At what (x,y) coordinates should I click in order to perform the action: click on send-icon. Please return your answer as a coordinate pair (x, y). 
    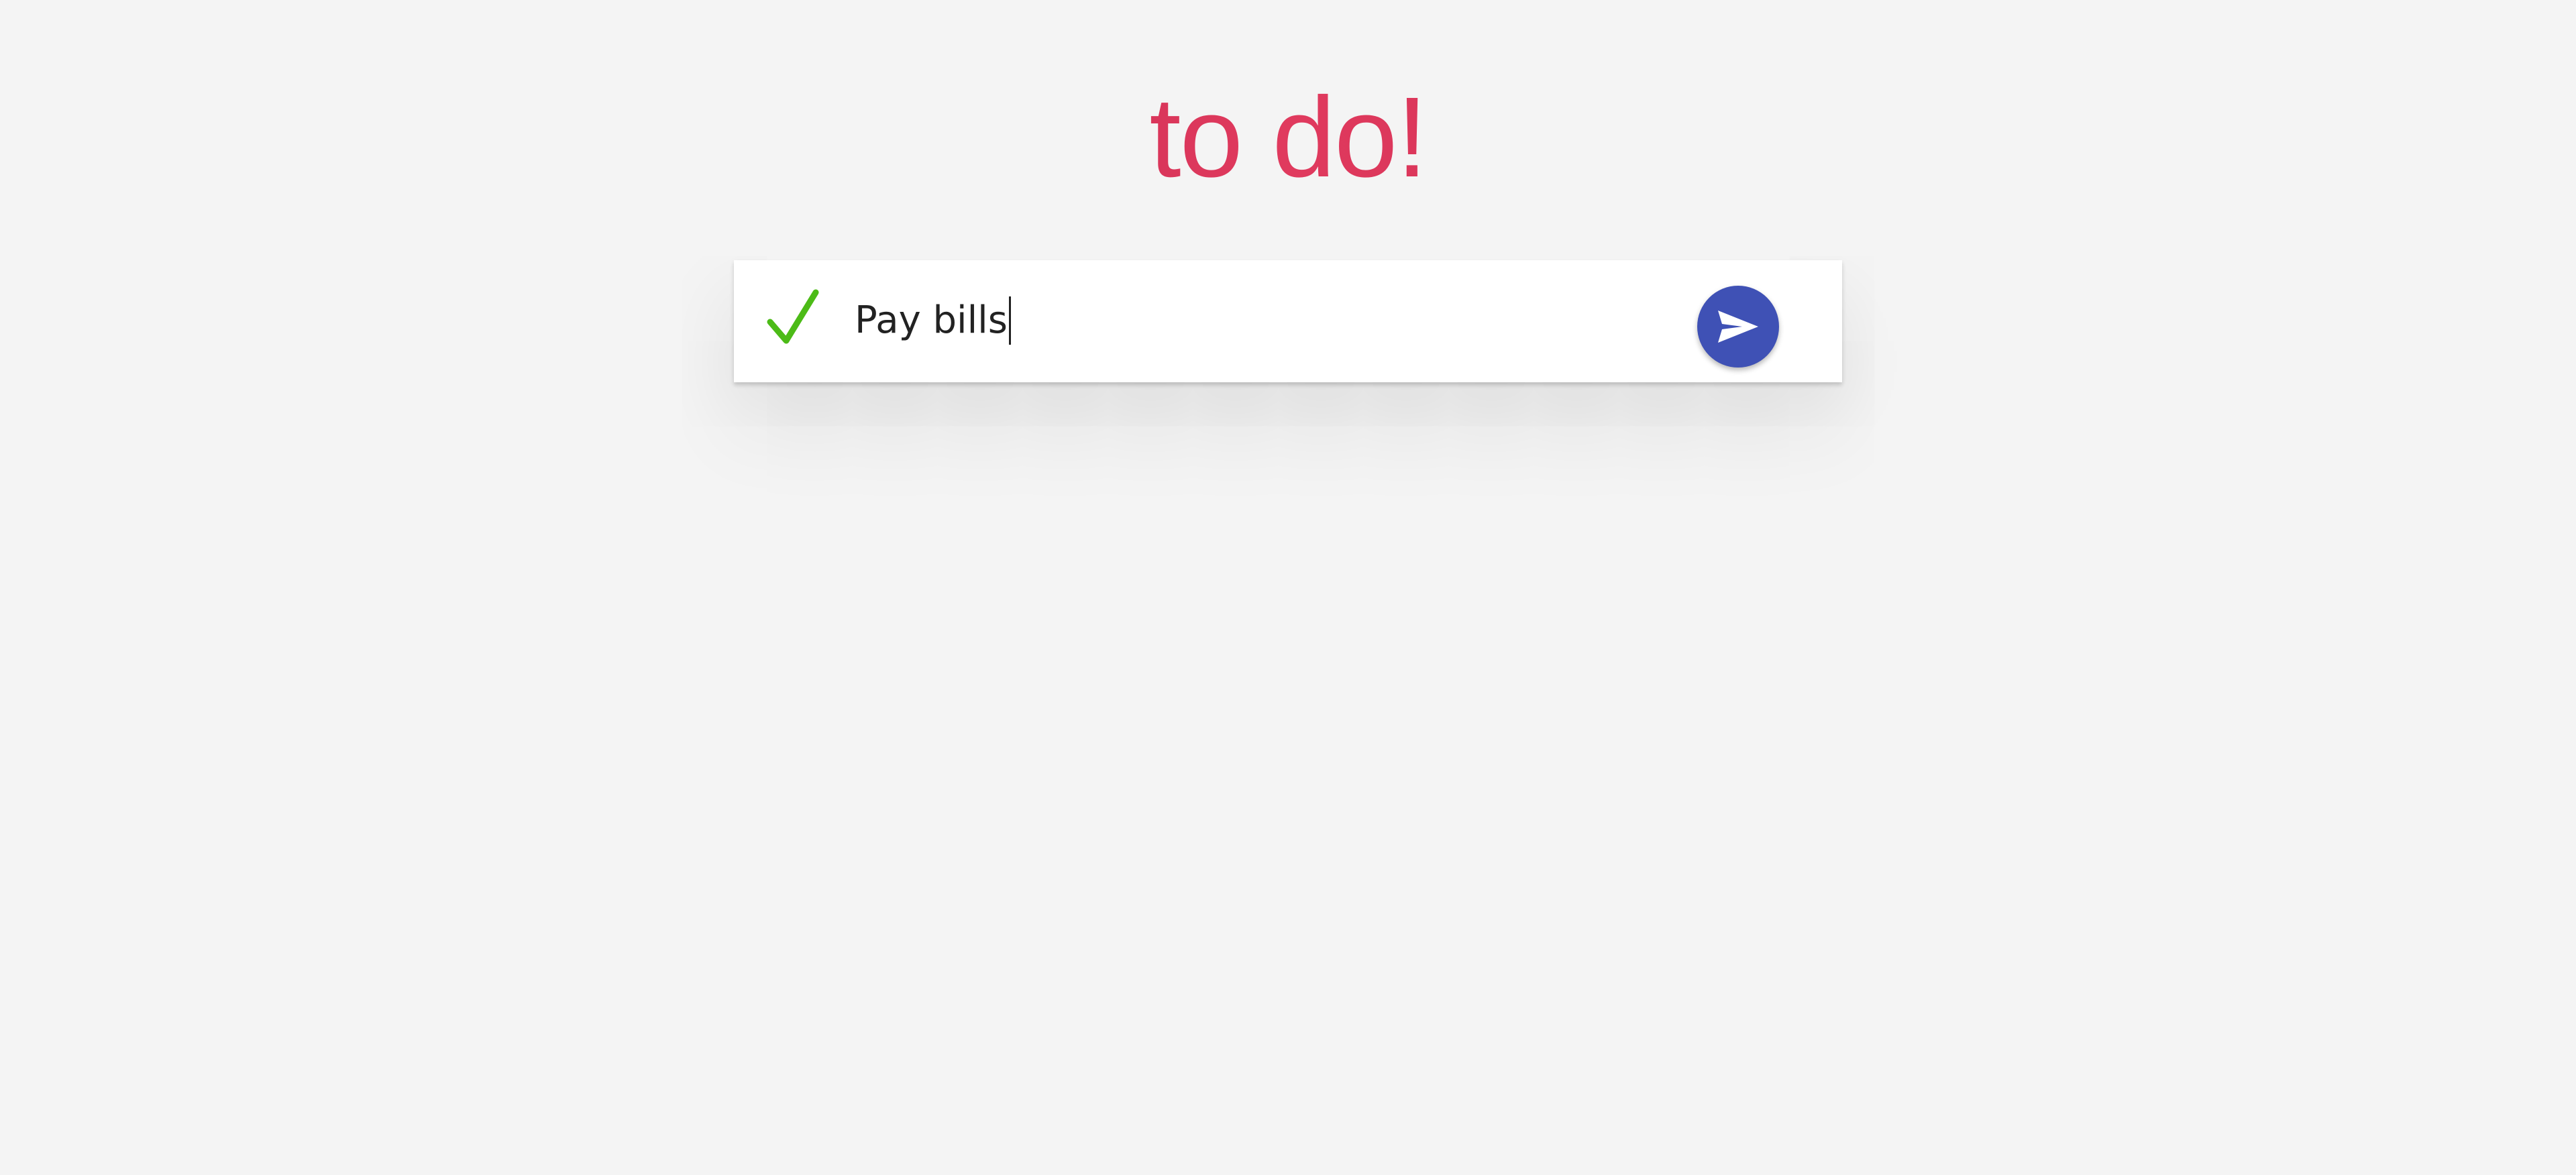
    Looking at the image, I should click on (1738, 327).